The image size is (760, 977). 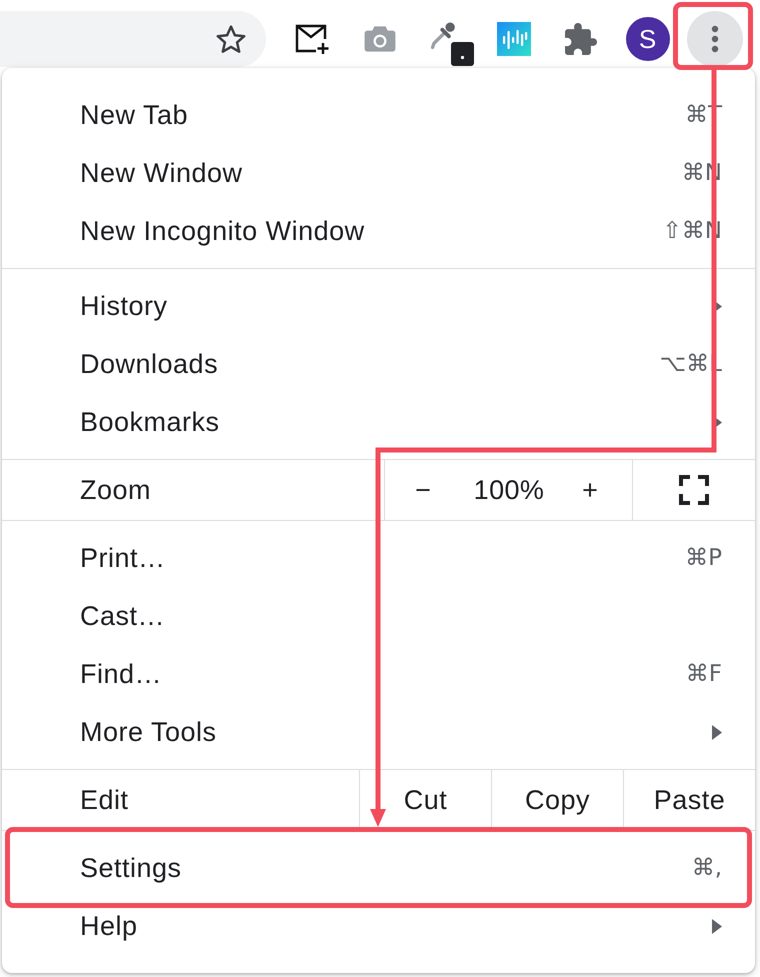 I want to click on sound-wave-icon, so click(x=513, y=39).